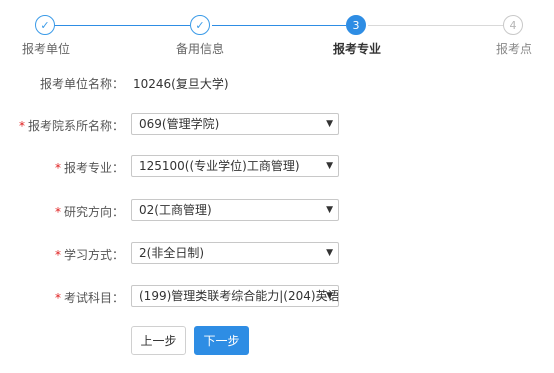 The image size is (554, 373). What do you see at coordinates (356, 25) in the screenshot?
I see `step-number-badge: 3` at bounding box center [356, 25].